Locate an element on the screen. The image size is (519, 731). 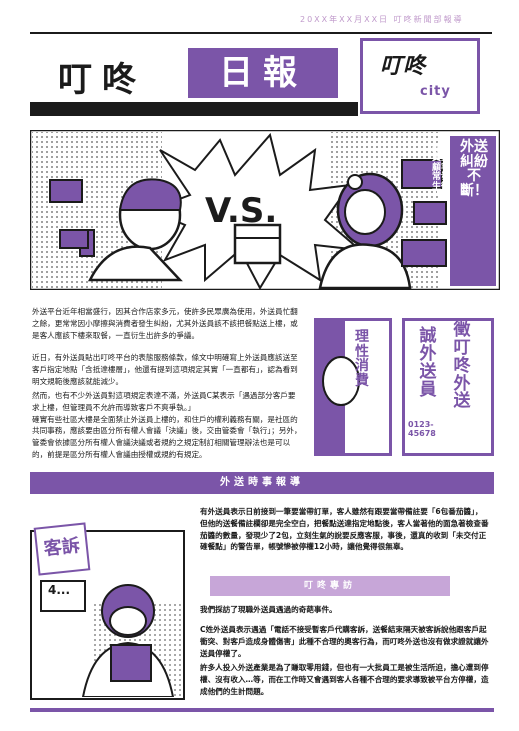
interview-lead: 我們採訪了現職外送員遇過的奇葩事件。 is located at coordinates (268, 609).